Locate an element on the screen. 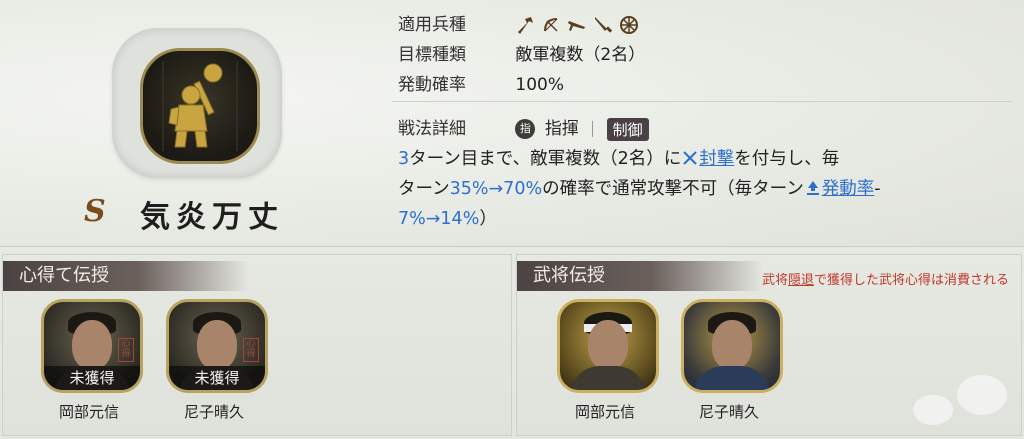  sword-icon is located at coordinates (603, 25).